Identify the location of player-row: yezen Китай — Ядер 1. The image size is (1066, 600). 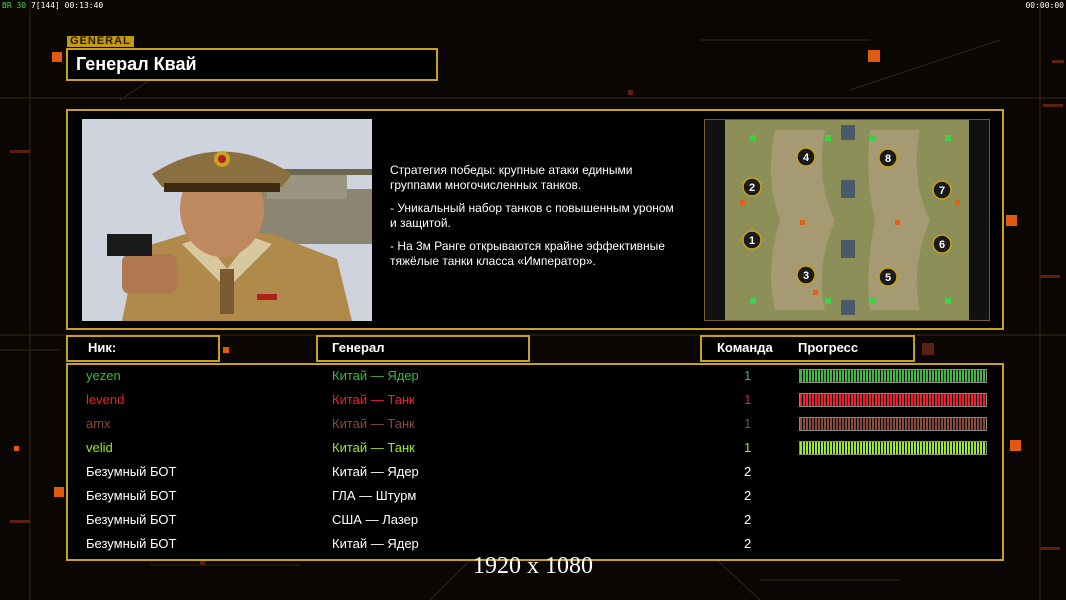
(535, 377).